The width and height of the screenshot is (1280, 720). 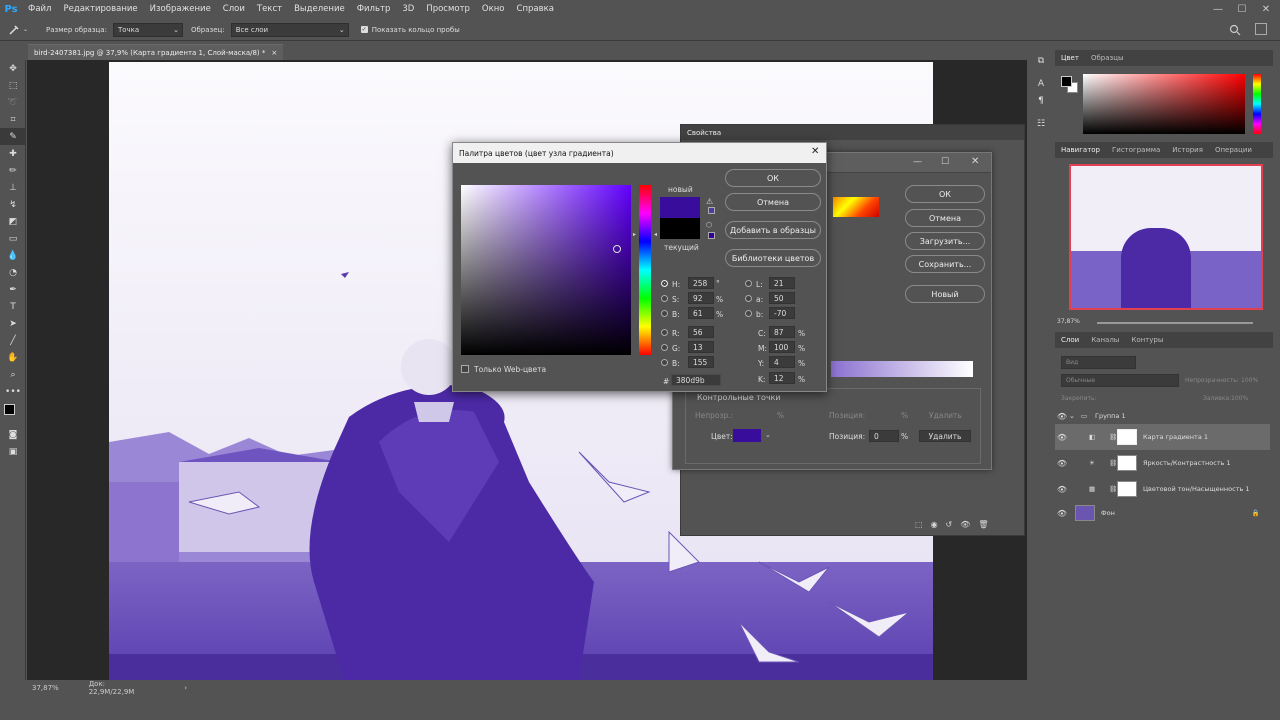 I want to click on lab-b-field: -70, so click(x=782, y=313).